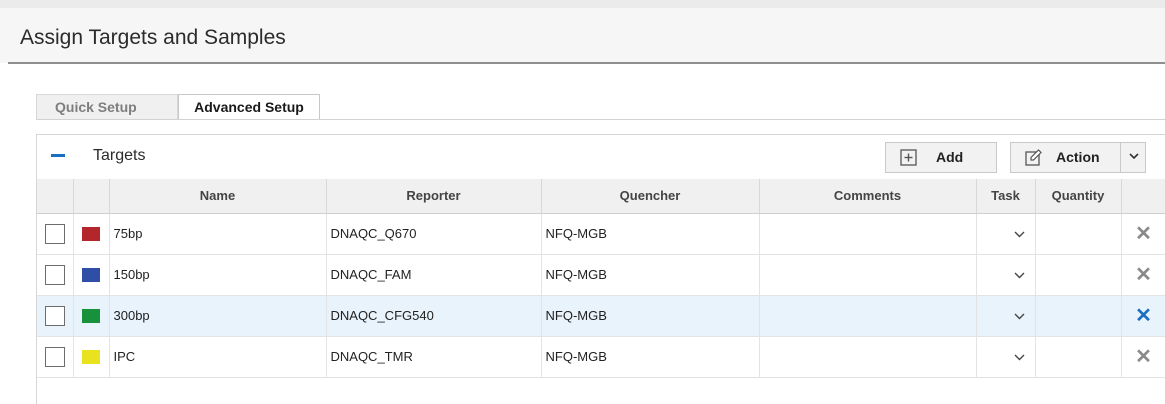 This screenshot has height=404, width=1165. Describe the element at coordinates (131, 315) in the screenshot. I see `target-name: 300bp` at that location.